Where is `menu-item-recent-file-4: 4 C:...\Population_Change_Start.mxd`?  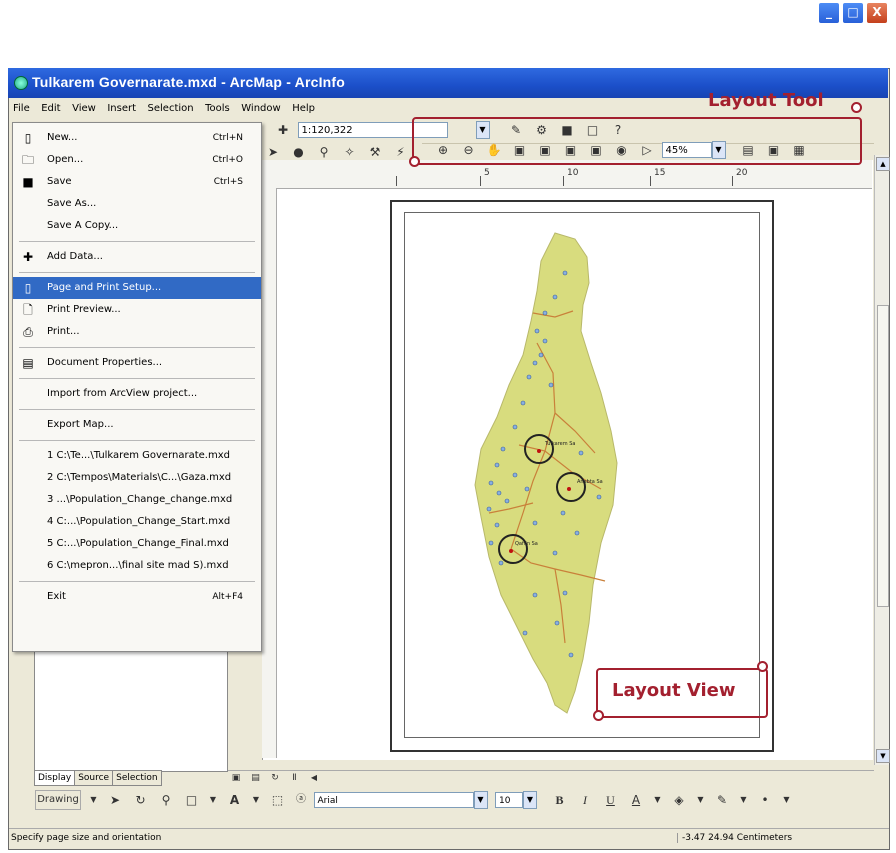
menu-item-recent-file-4: 4 C:...\Population_Change_Start.mxd is located at coordinates (137, 522).